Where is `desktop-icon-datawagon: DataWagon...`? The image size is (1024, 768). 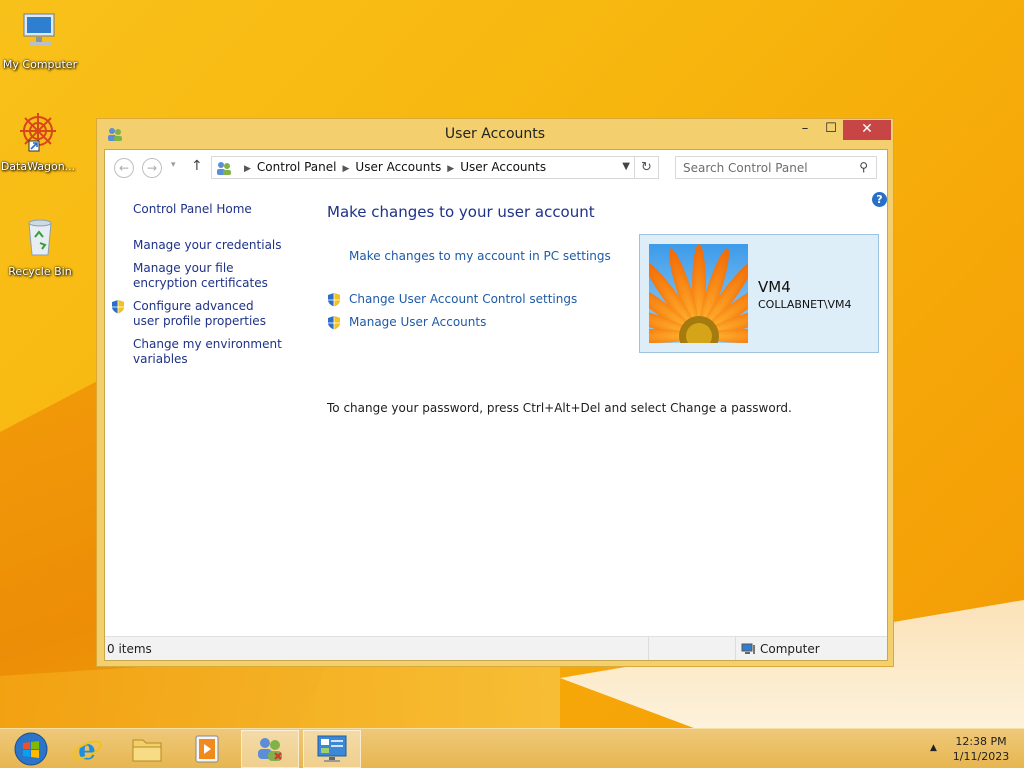
desktop-icon-datawagon: DataWagon... is located at coordinates (39, 141).